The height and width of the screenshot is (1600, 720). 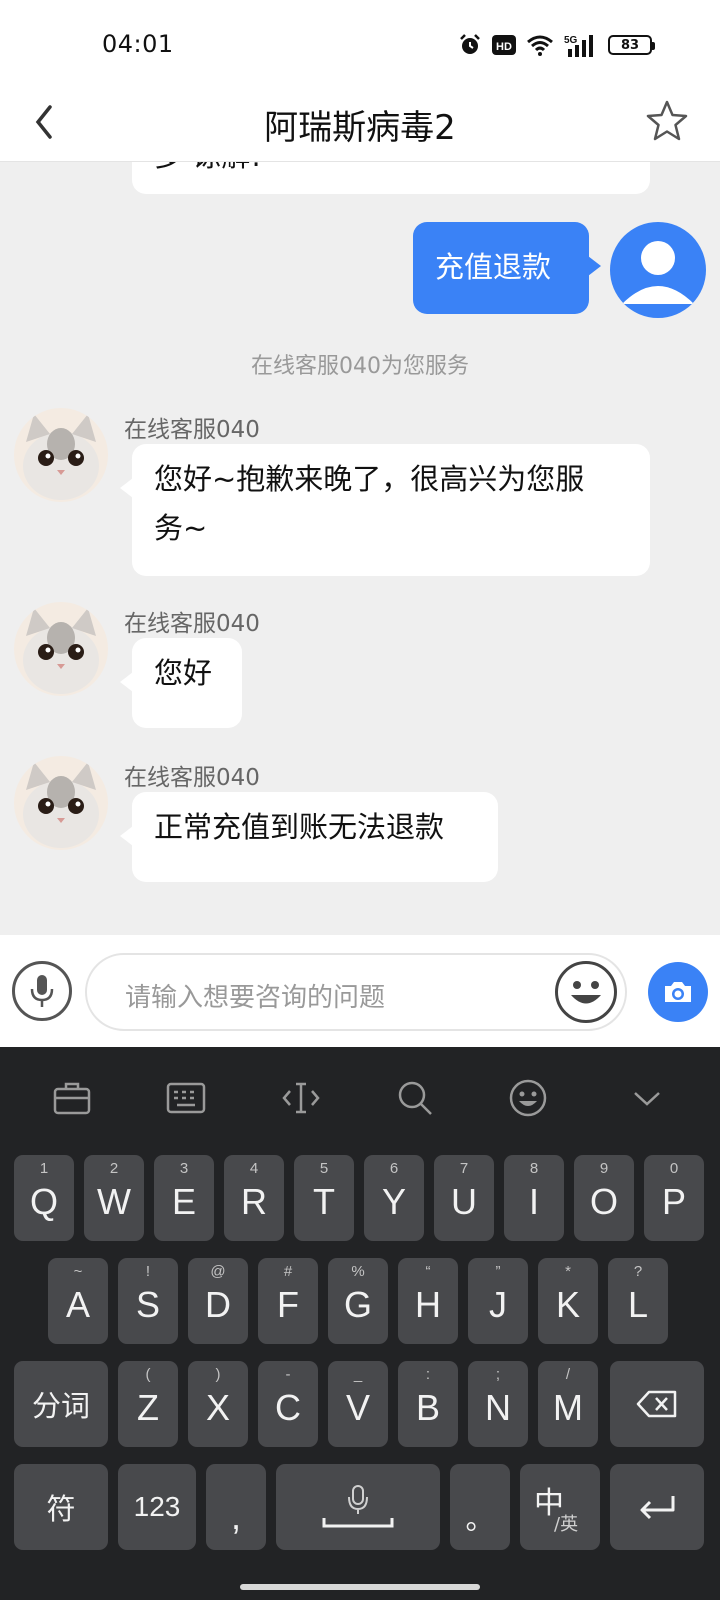 What do you see at coordinates (428, 1404) in the screenshot?
I see `key-b: :B` at bounding box center [428, 1404].